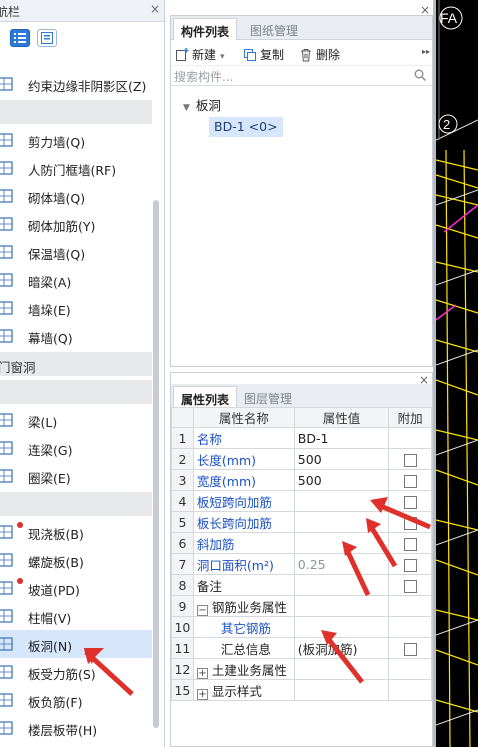 This screenshot has width=478, height=747. Describe the element at coordinates (156, 464) in the screenshot. I see `nav-scrollbar` at that location.